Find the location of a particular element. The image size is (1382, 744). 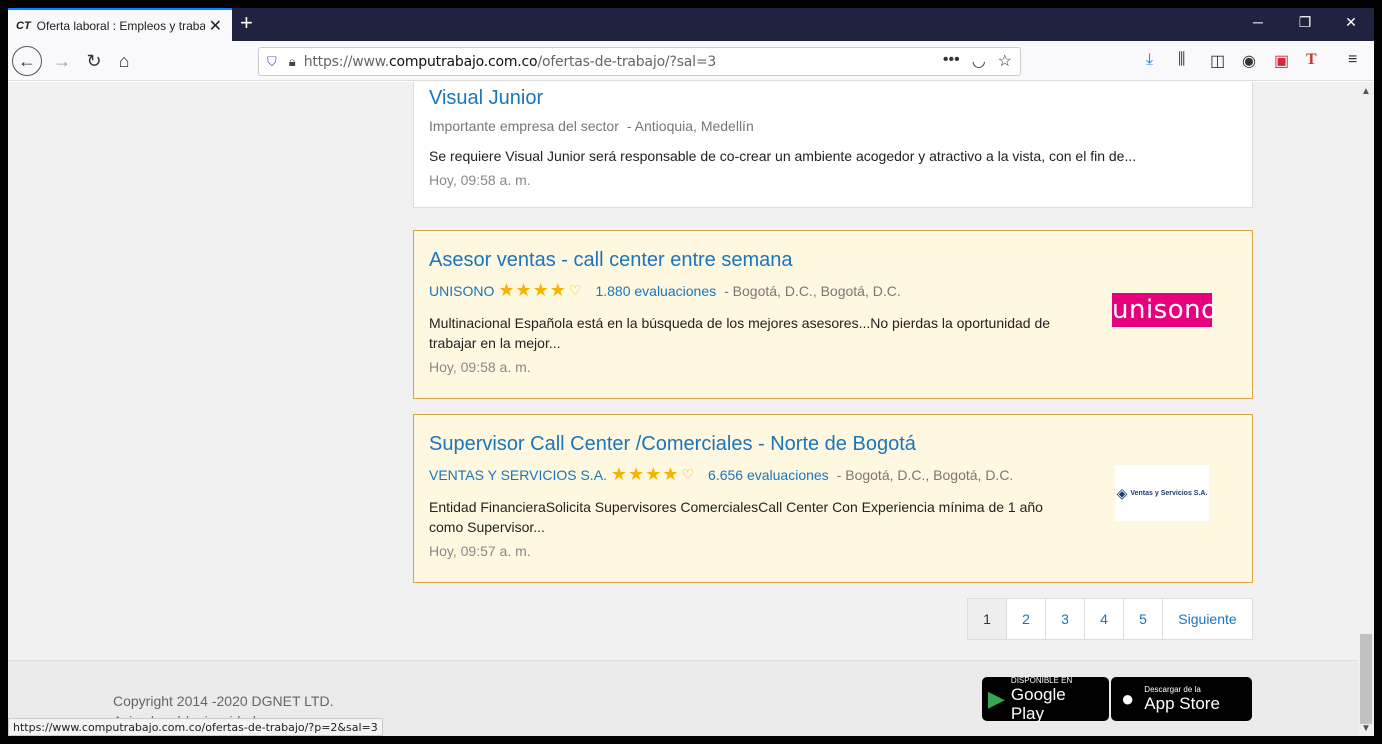

menu-icon: ≡ is located at coordinates (1352, 60).